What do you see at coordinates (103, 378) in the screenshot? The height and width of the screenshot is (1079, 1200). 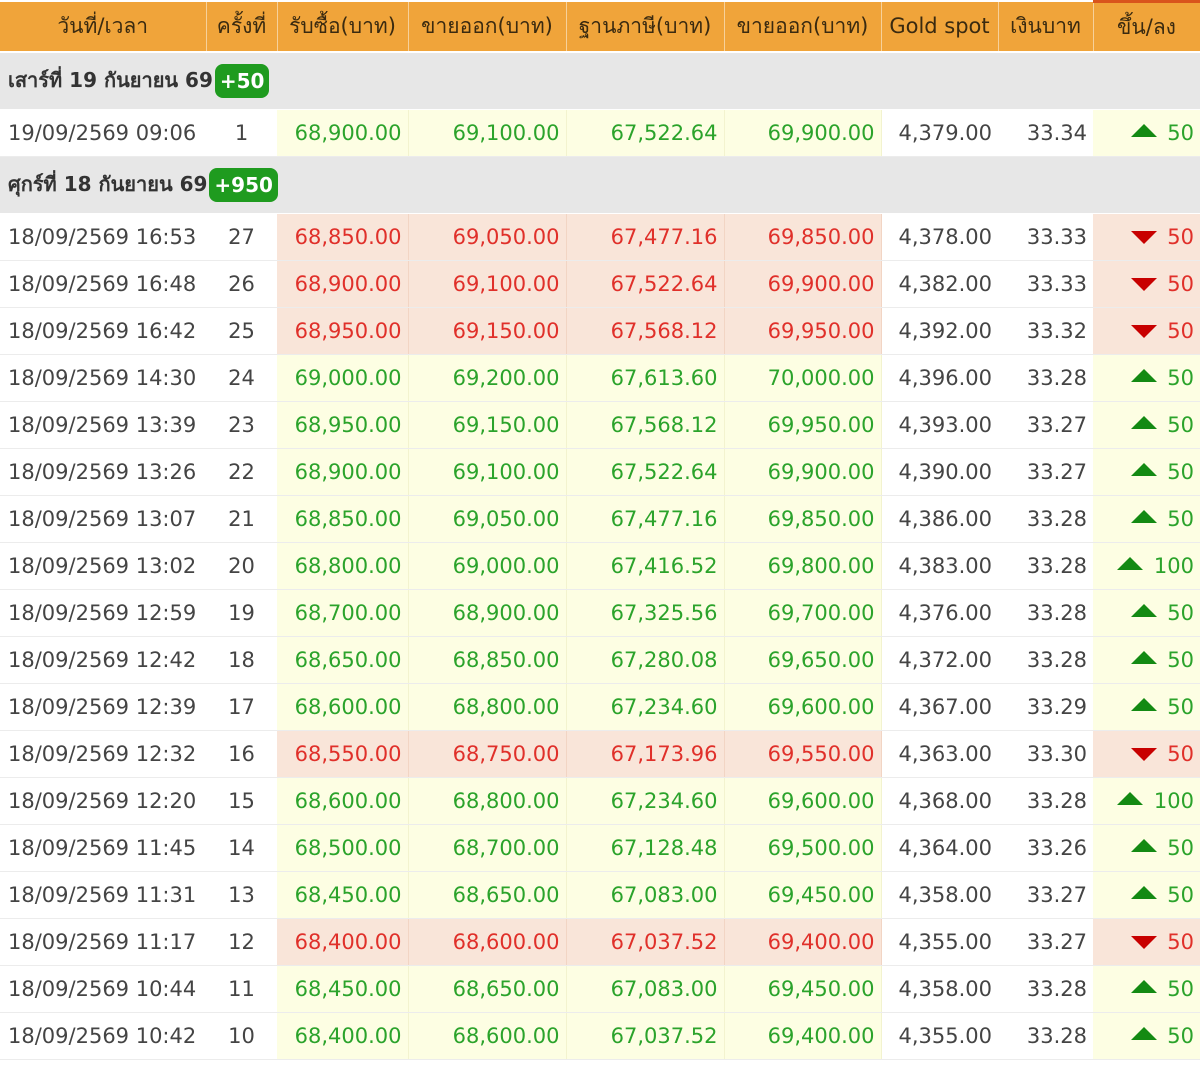 I see `cell-datetime: 18/09/2569 14:30` at bounding box center [103, 378].